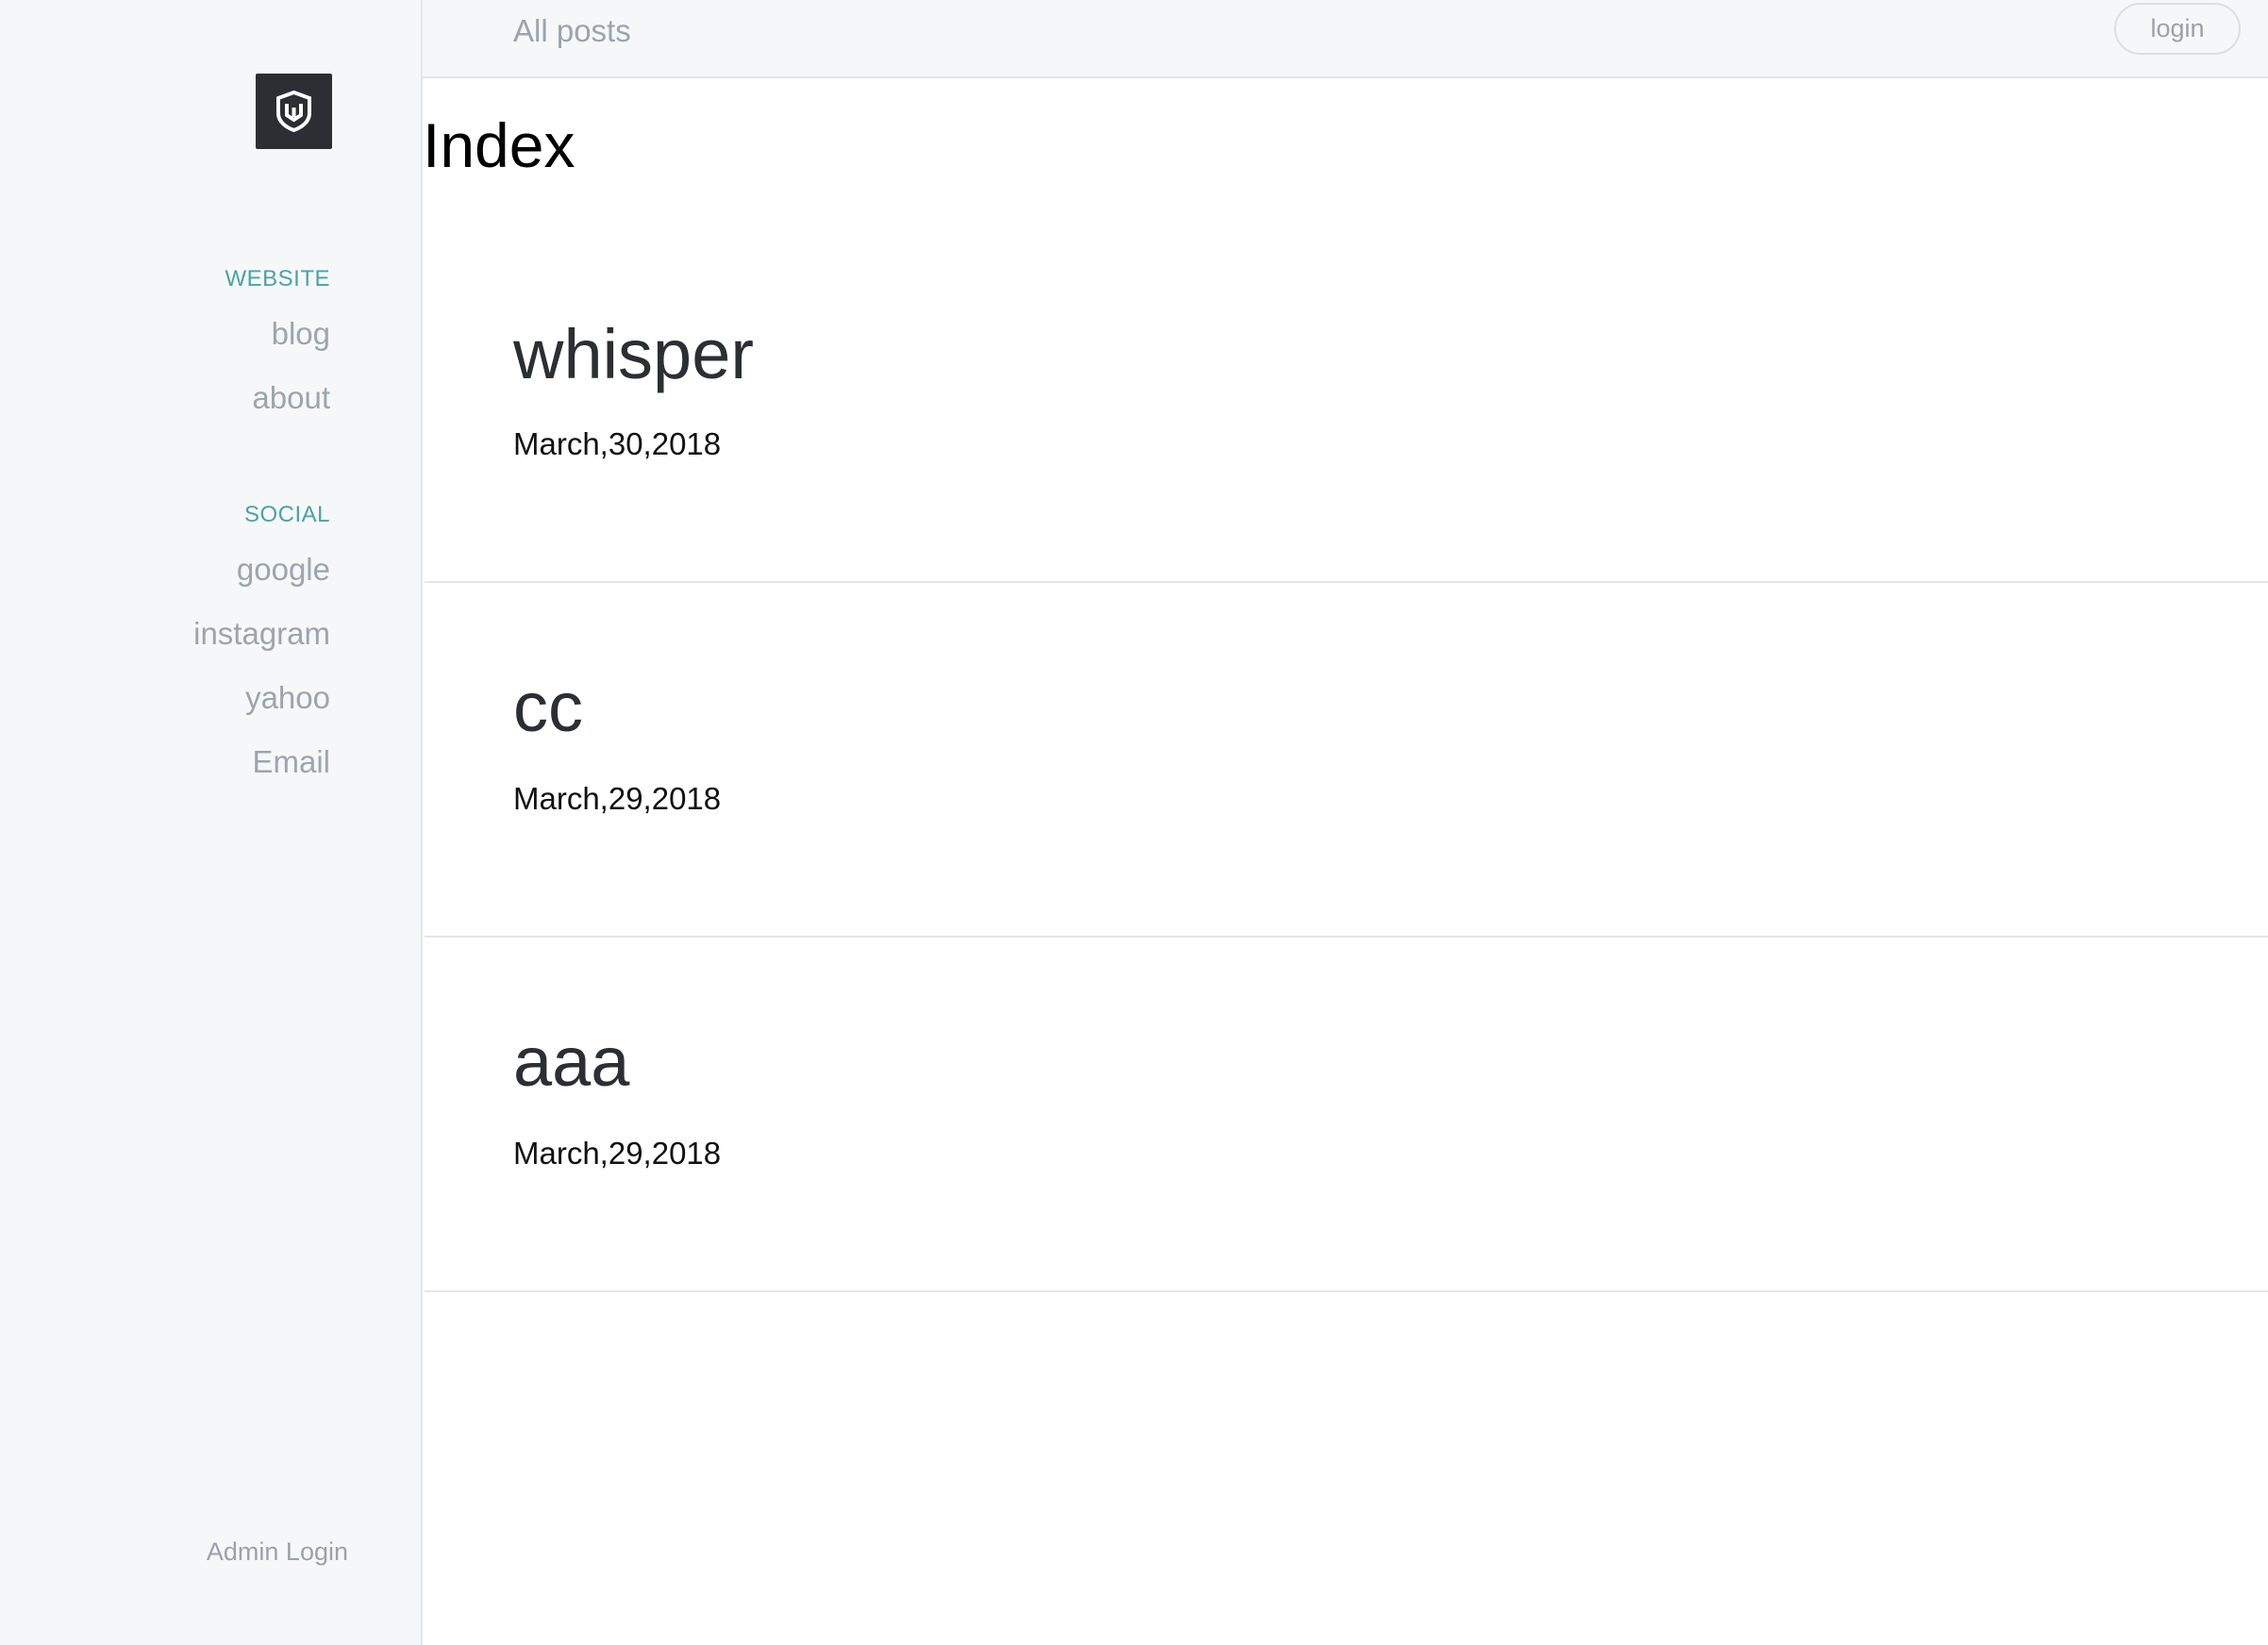 The height and width of the screenshot is (1645, 2268). What do you see at coordinates (277, 1552) in the screenshot?
I see `admin-login-link: Admin Login` at bounding box center [277, 1552].